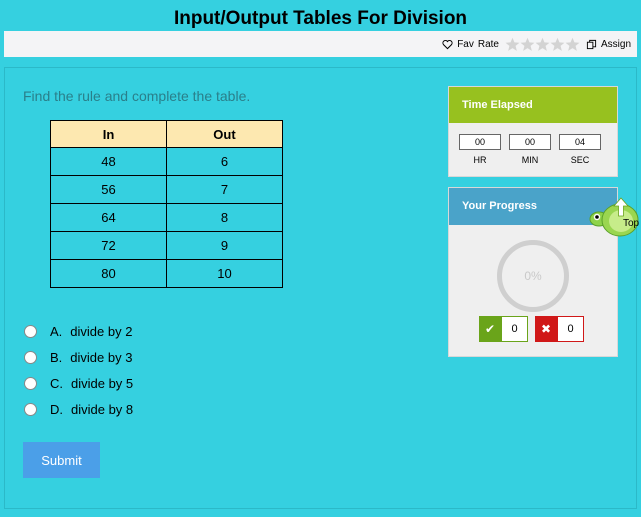 This screenshot has height=517, width=641. Describe the element at coordinates (56, 331) in the screenshot. I see `option-letter: A.` at that location.